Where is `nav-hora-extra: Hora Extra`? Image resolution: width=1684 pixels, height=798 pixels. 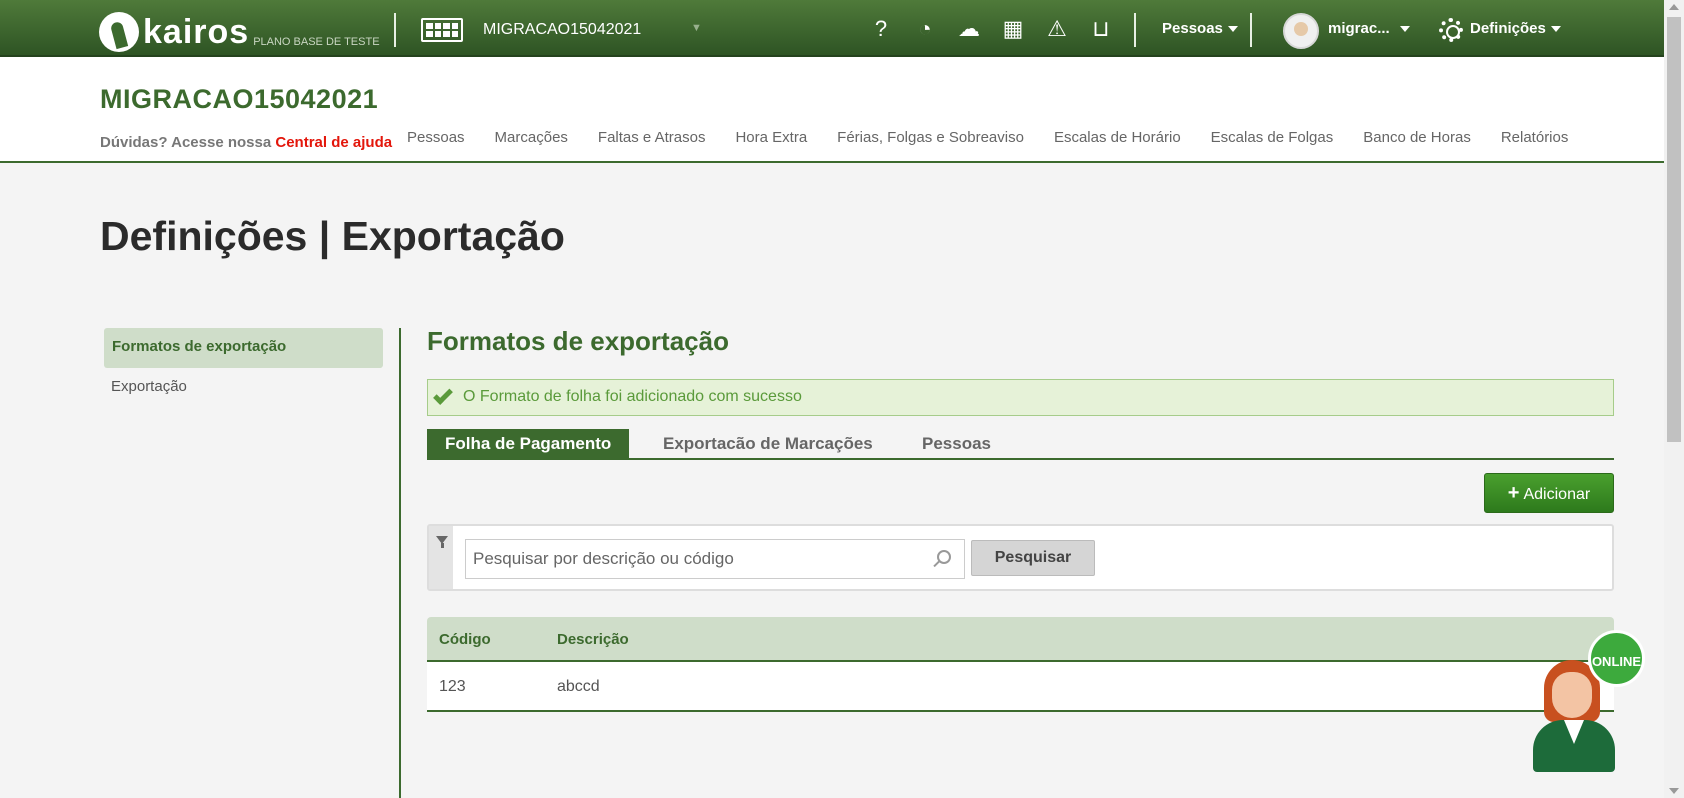 nav-hora-extra: Hora Extra is located at coordinates (771, 137).